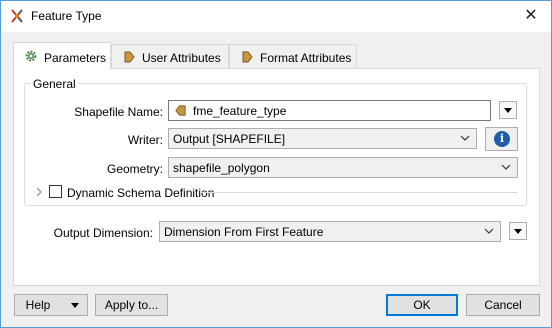 The height and width of the screenshot is (328, 552). I want to click on writer-info-button: i, so click(501, 139).